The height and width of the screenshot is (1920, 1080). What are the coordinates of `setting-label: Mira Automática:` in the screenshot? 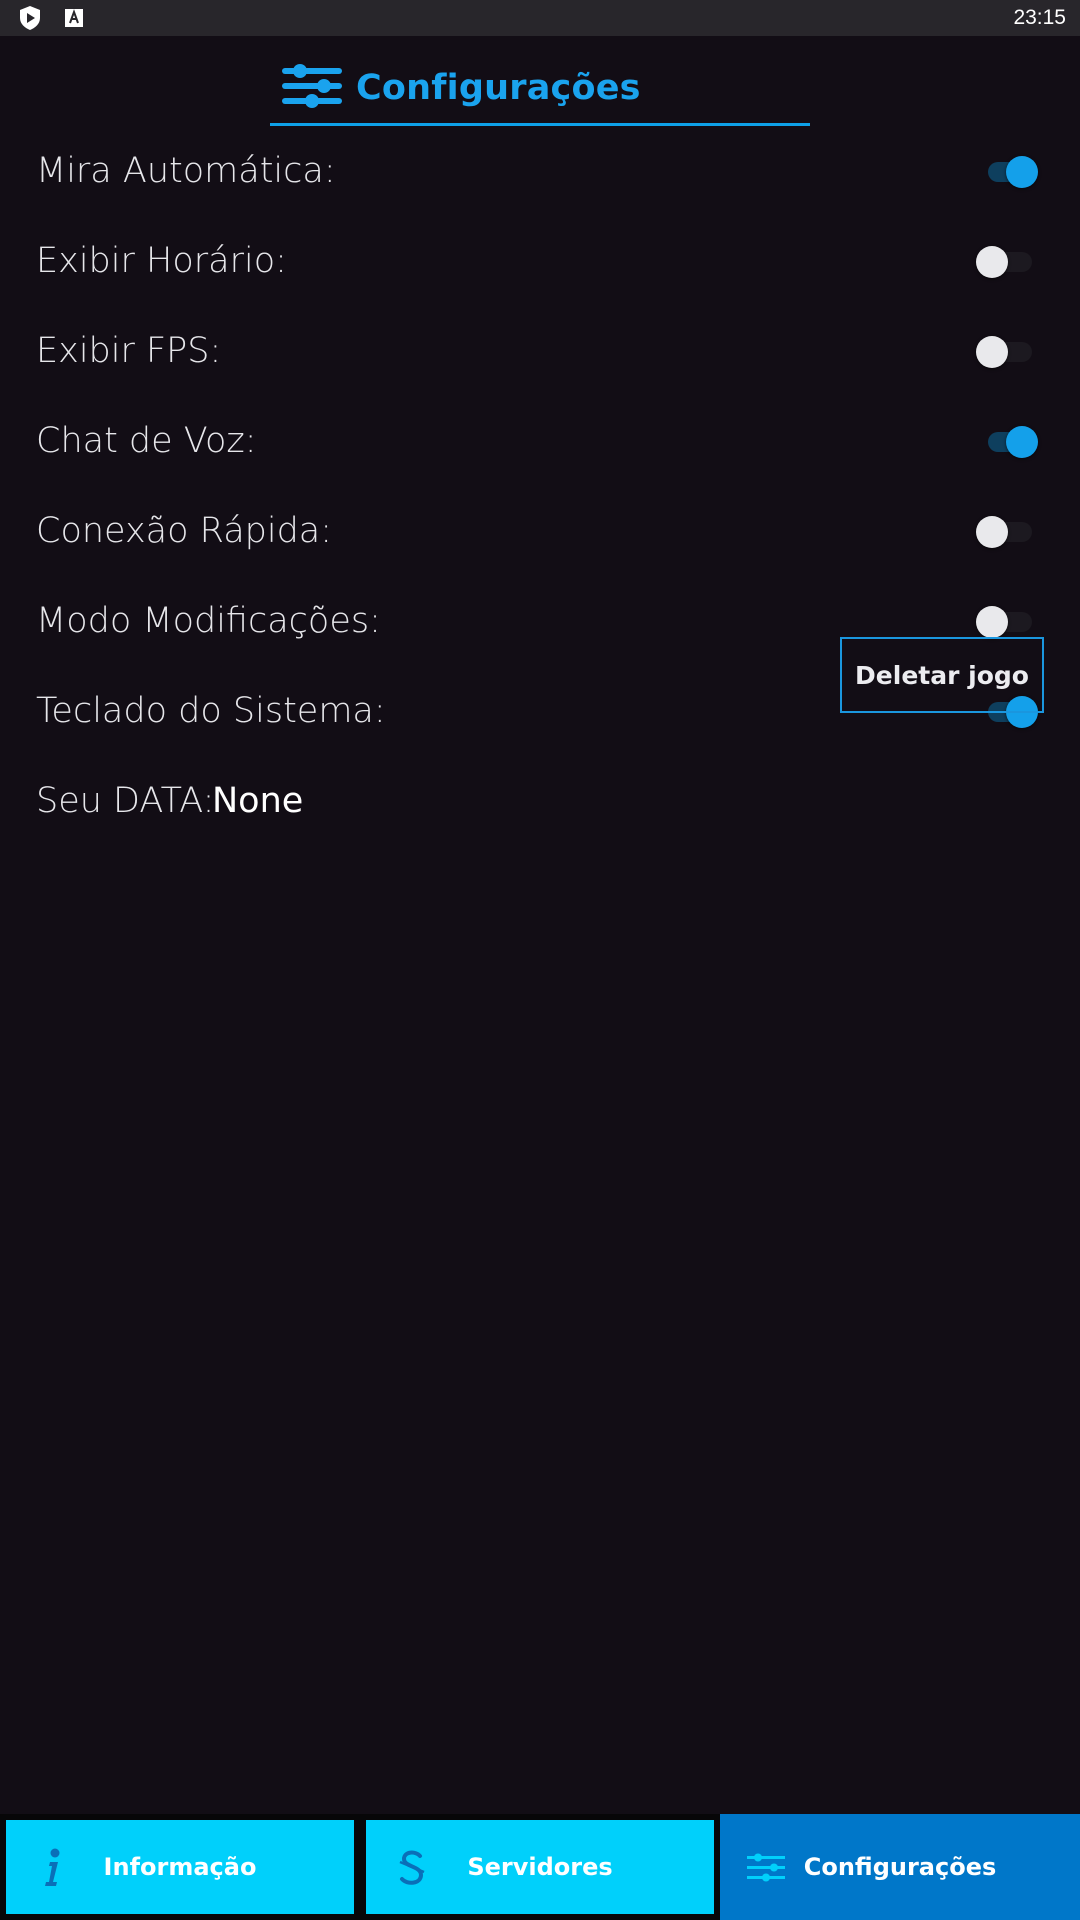 It's located at (186, 171).